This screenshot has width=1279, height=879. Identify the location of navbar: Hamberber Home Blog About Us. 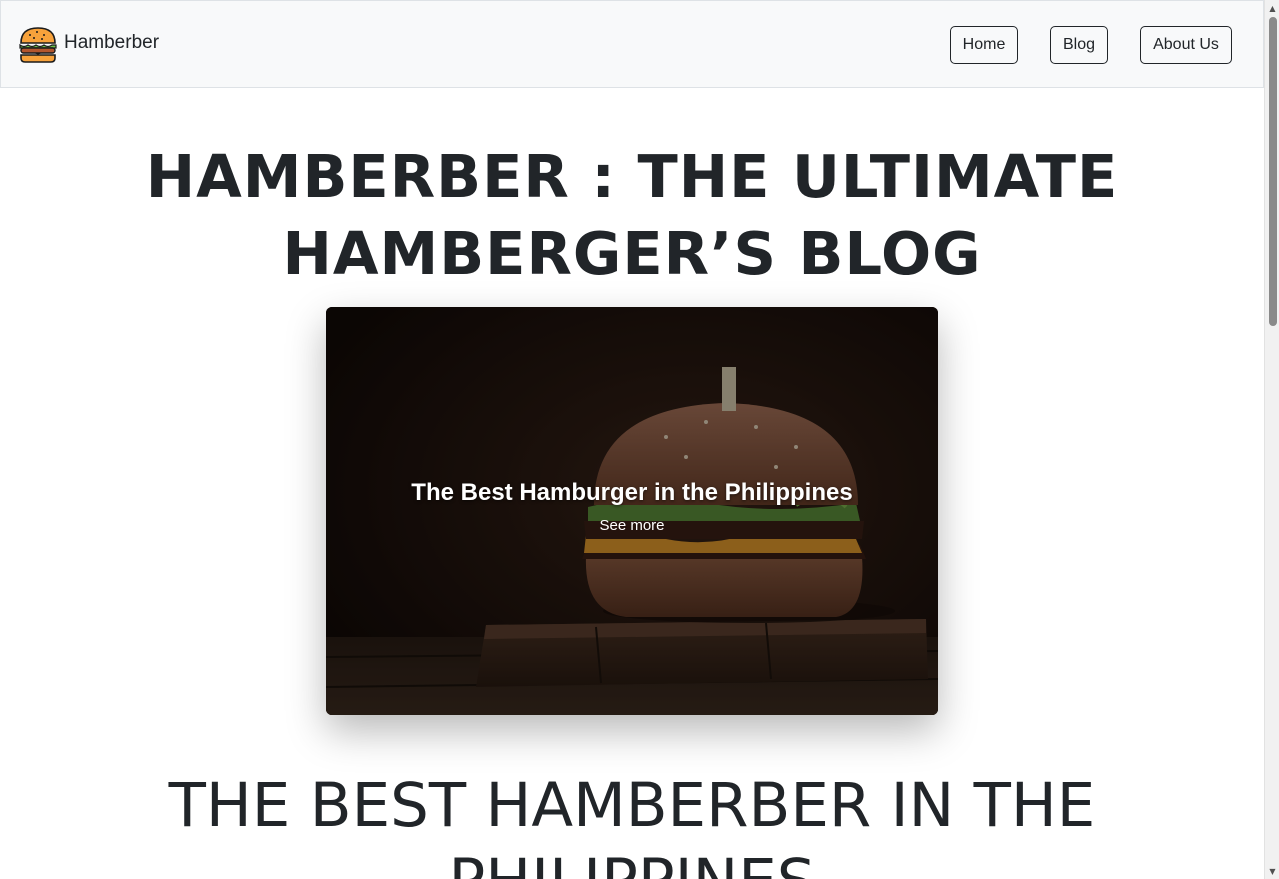
(632, 44).